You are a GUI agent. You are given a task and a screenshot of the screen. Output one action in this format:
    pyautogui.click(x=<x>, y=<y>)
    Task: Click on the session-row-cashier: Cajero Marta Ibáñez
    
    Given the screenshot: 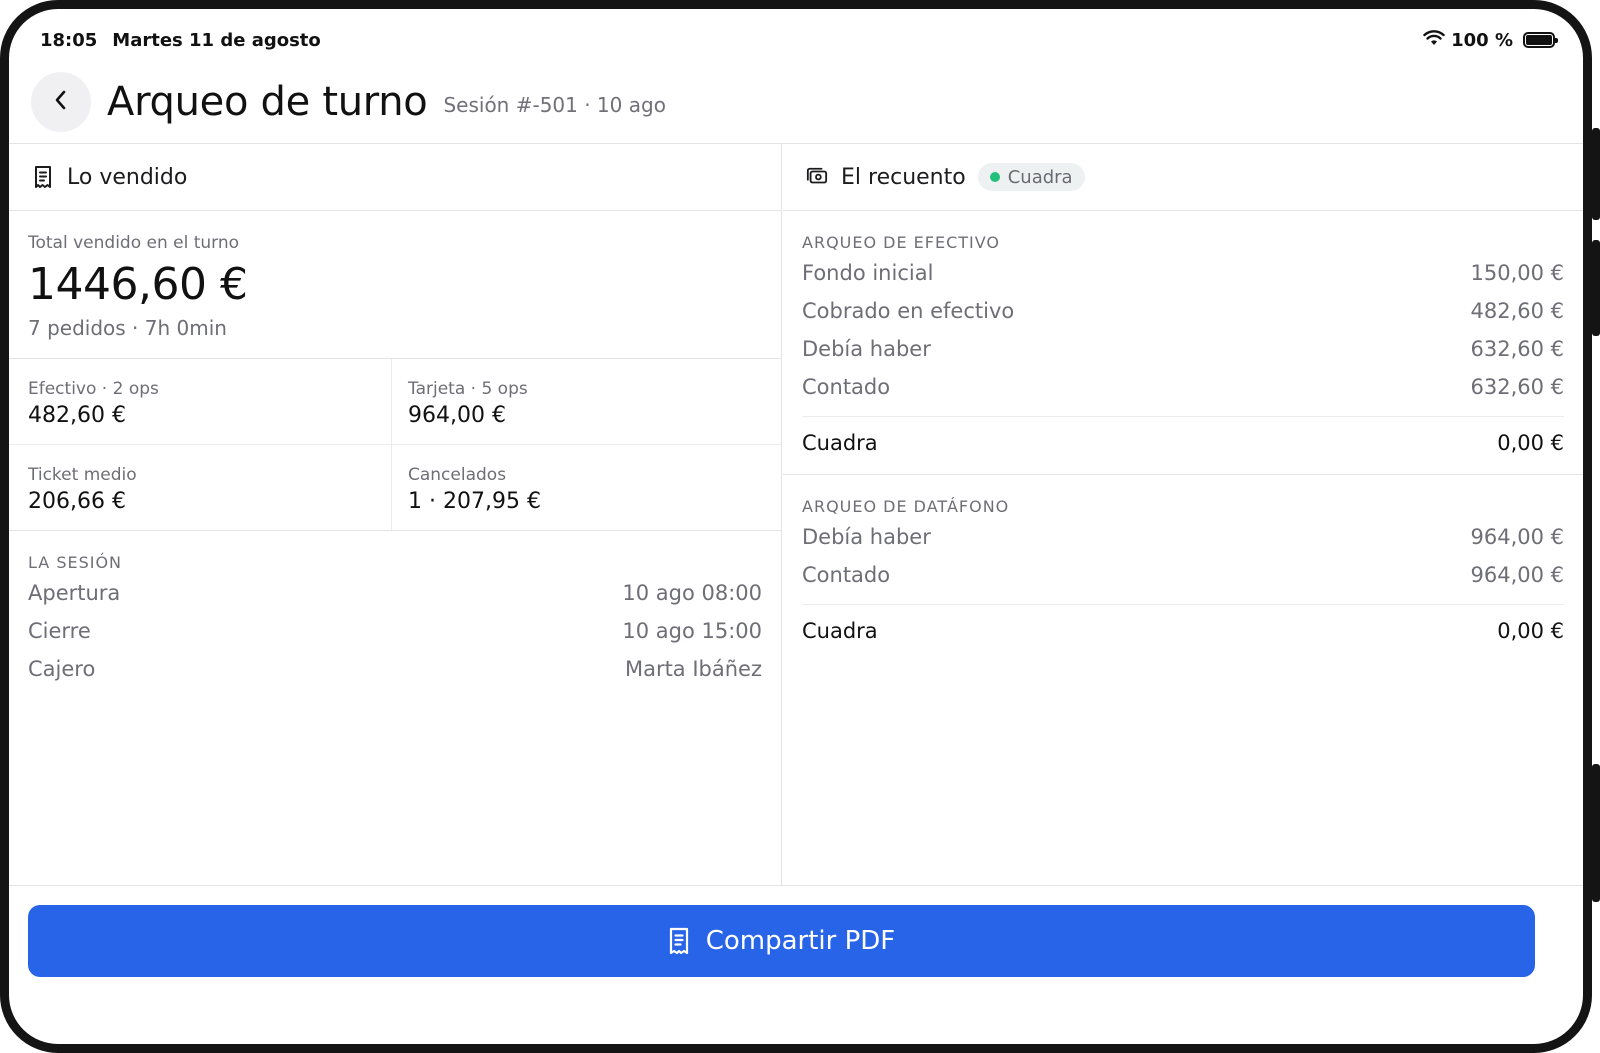 What is the action you would take?
    pyautogui.click(x=395, y=669)
    